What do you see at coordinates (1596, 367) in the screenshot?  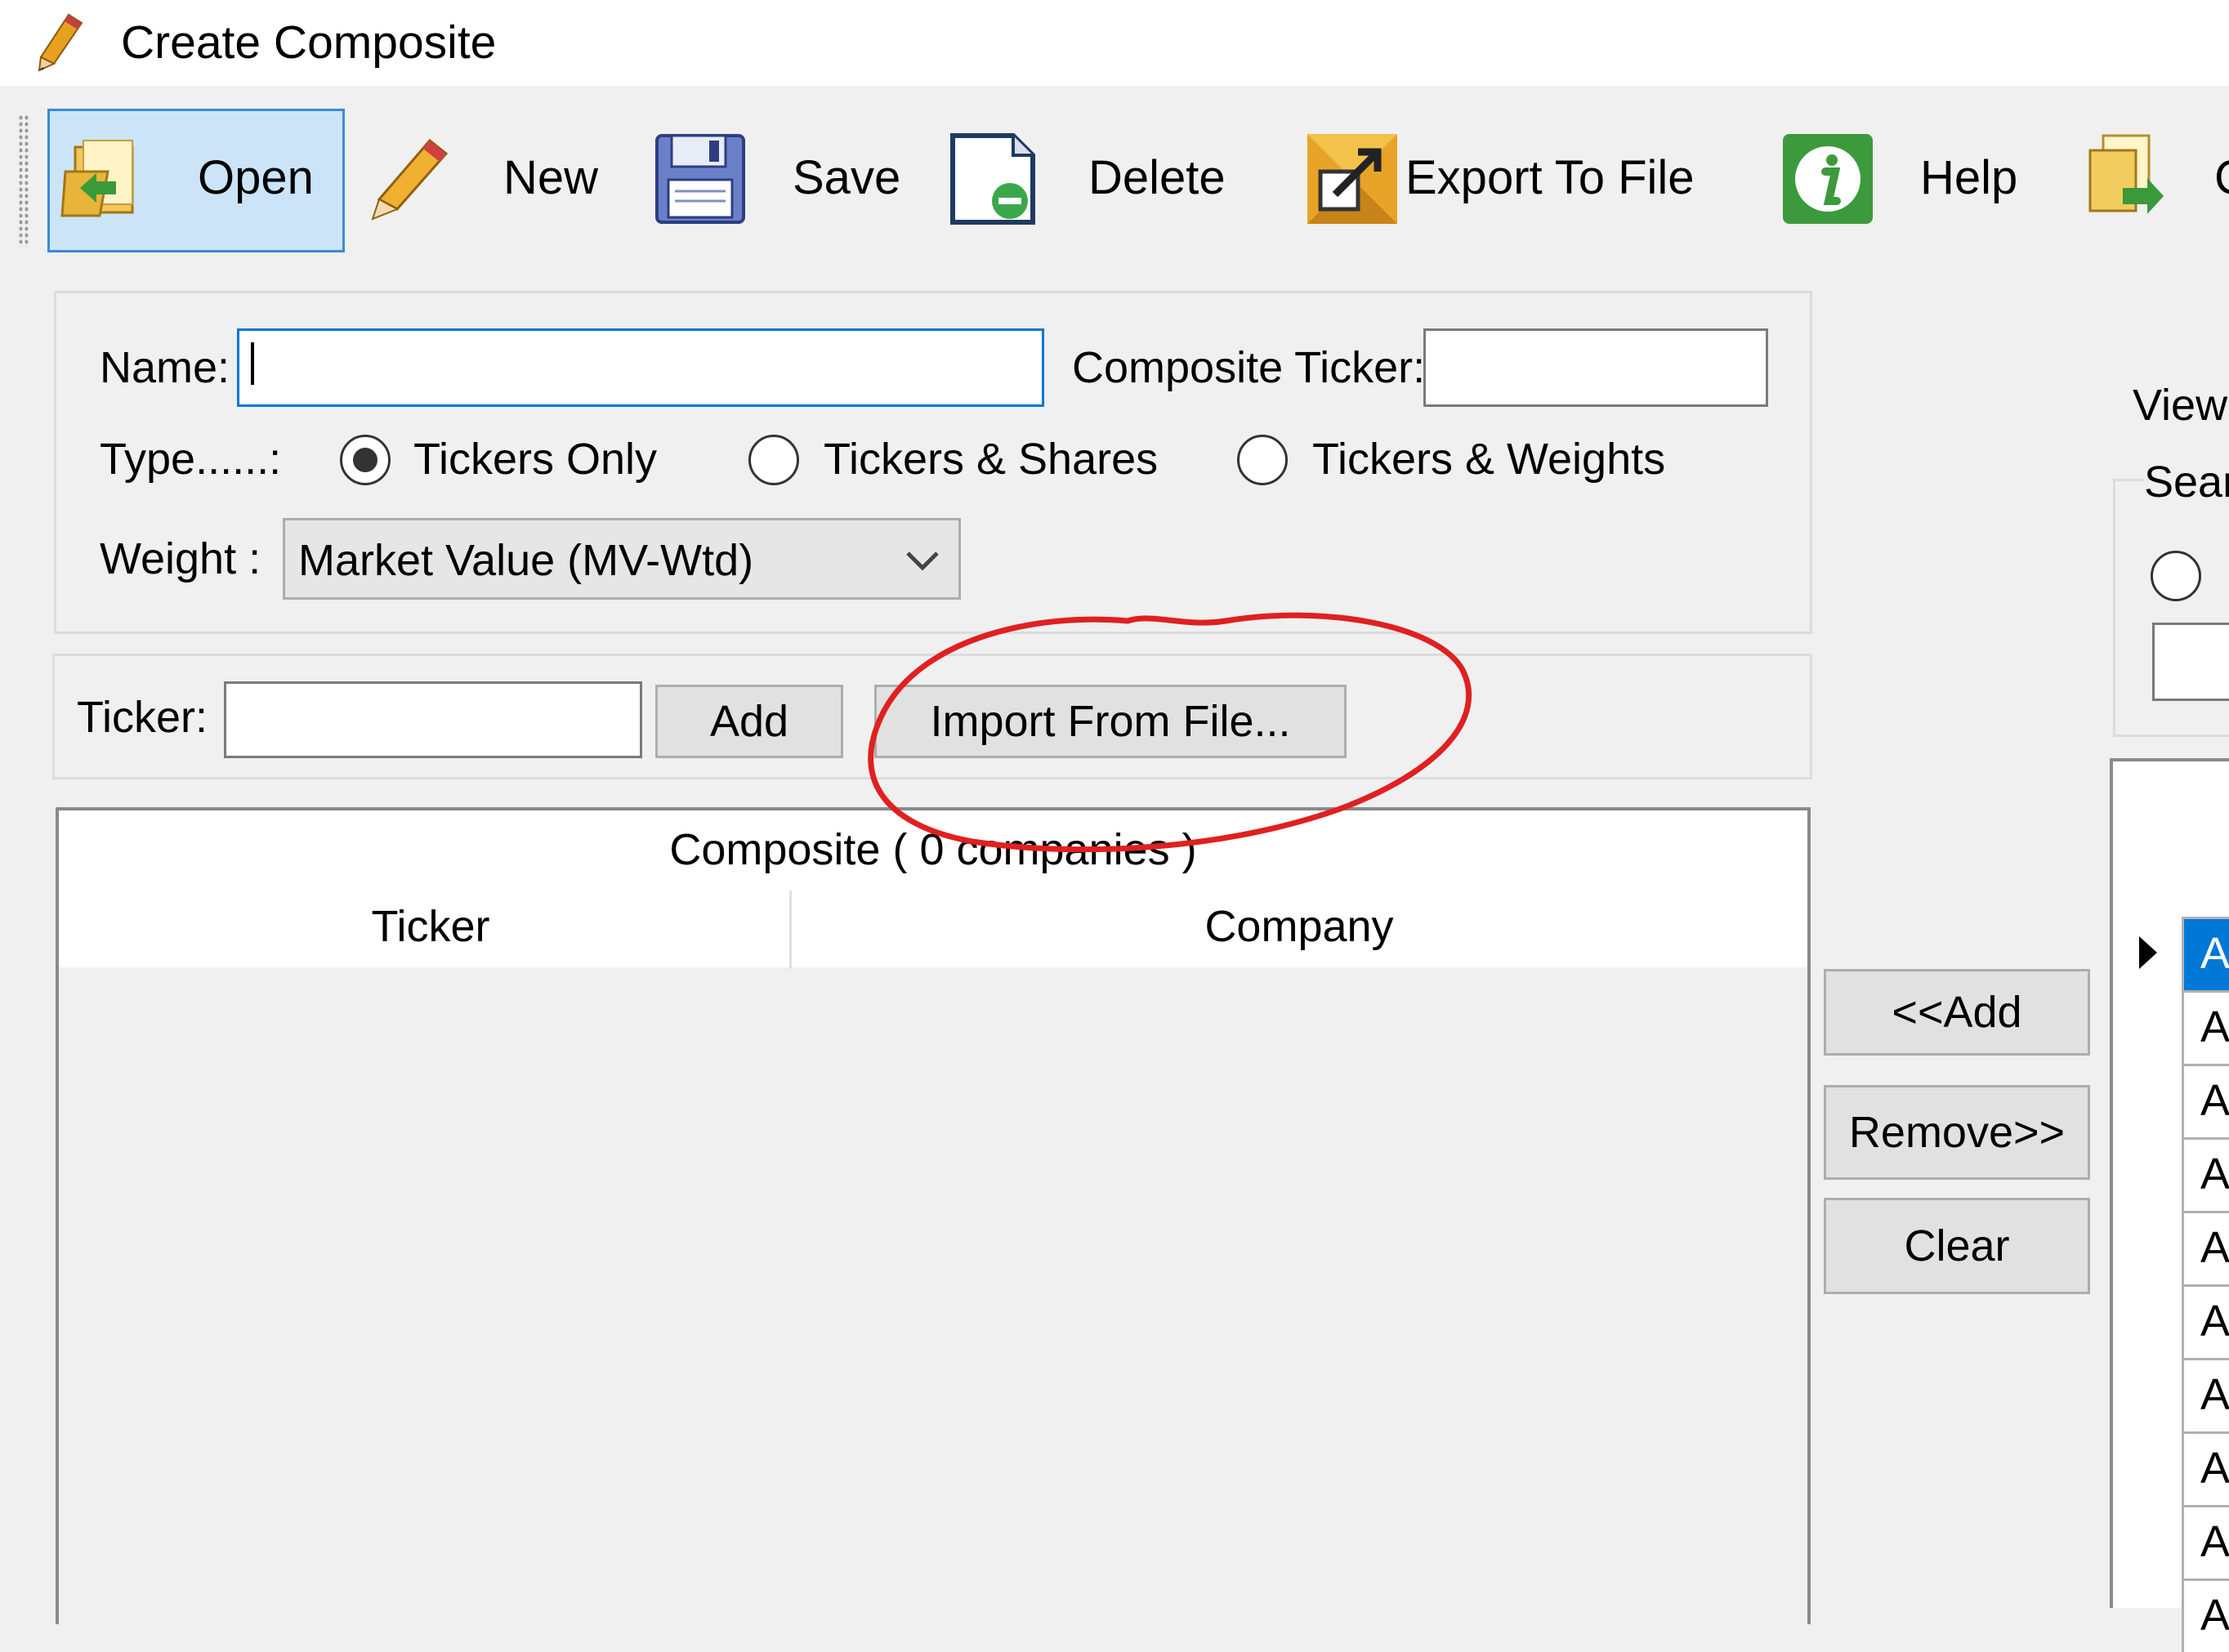 I see `composite-ticker-input` at bounding box center [1596, 367].